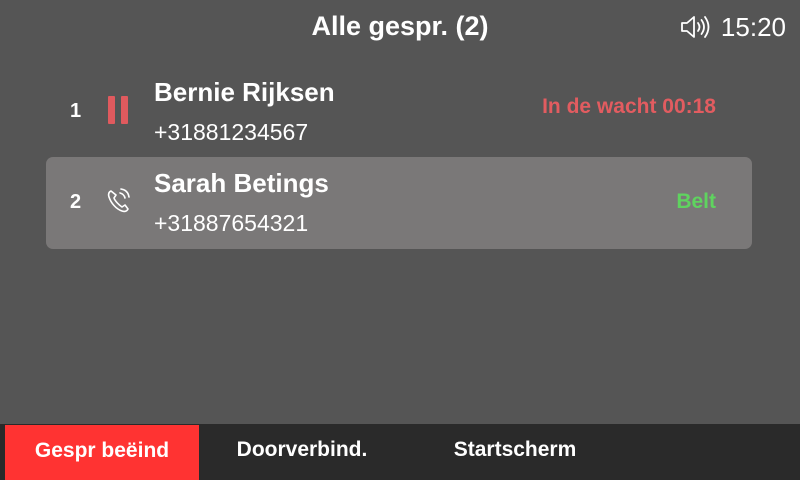 Image resolution: width=800 pixels, height=480 pixels. Describe the element at coordinates (400, 452) in the screenshot. I see `softkey-bar: Gespr beëind Doorverbind. Startscherm` at that location.